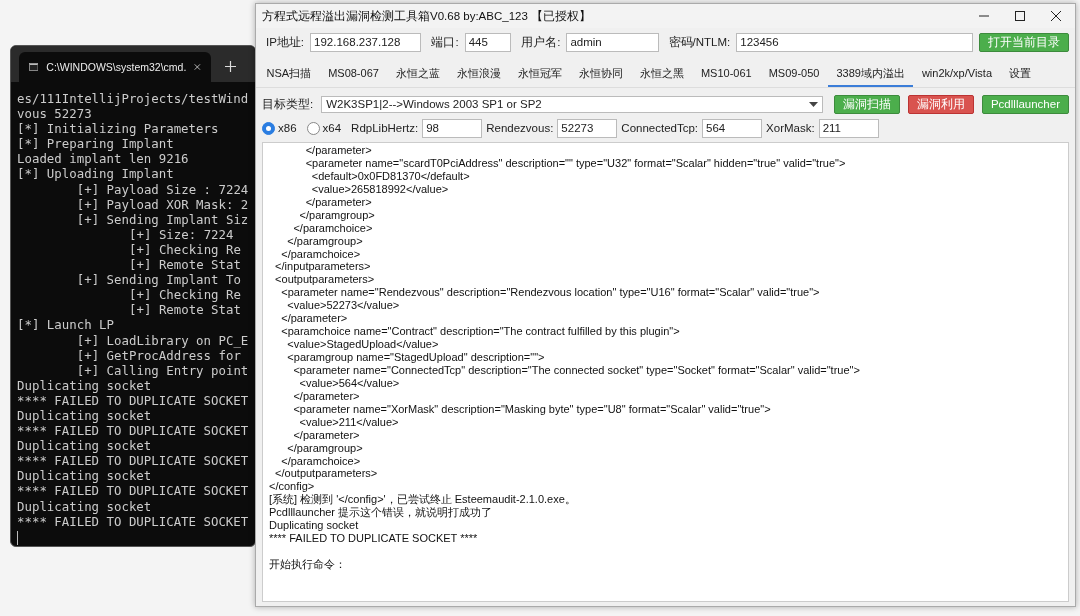  Describe the element at coordinates (133, 99) in the screenshot. I see `console-line: es/111IntellijProjects/testWind` at that location.